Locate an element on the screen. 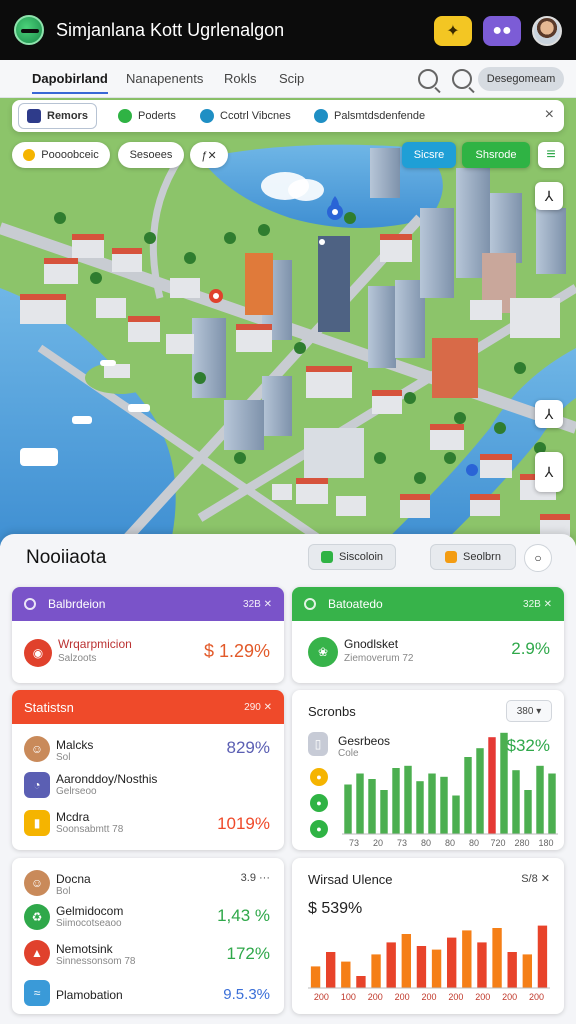 The height and width of the screenshot is (1024, 576). card-title: Scronbs is located at coordinates (332, 711).